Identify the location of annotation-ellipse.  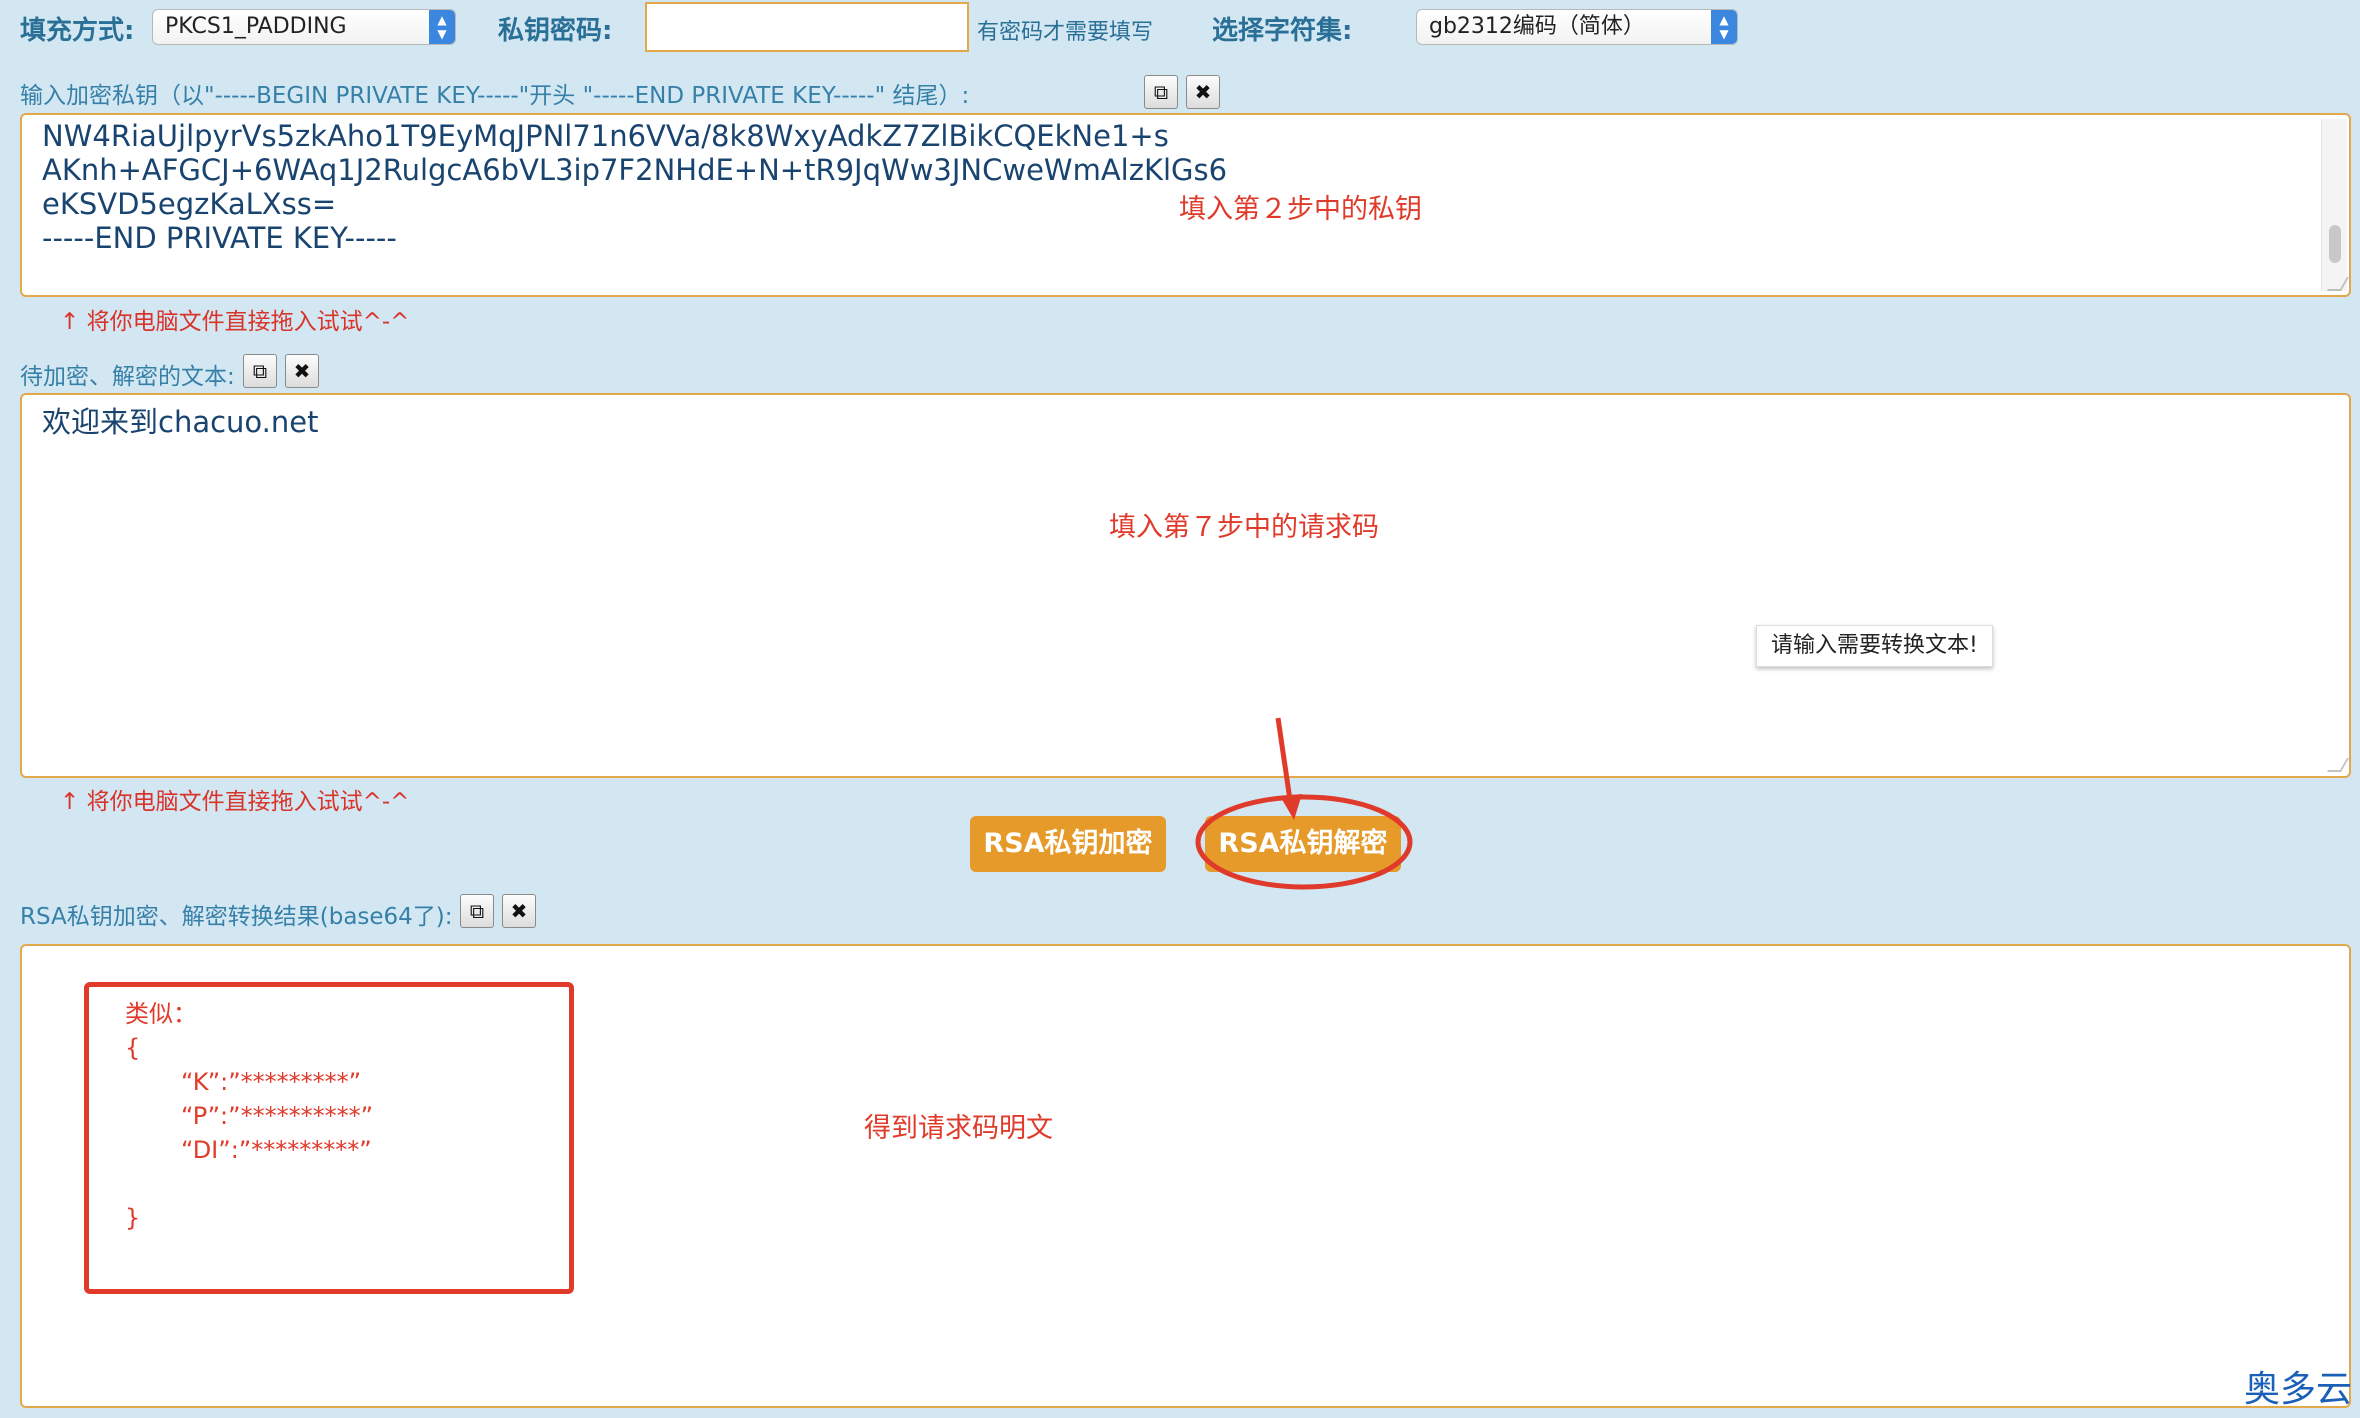
(1304, 842).